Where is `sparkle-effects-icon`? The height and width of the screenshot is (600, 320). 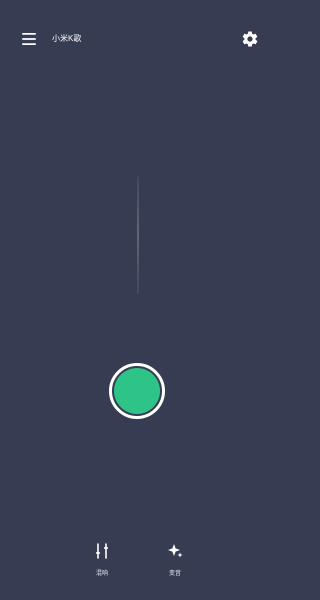 sparkle-effects-icon is located at coordinates (175, 551).